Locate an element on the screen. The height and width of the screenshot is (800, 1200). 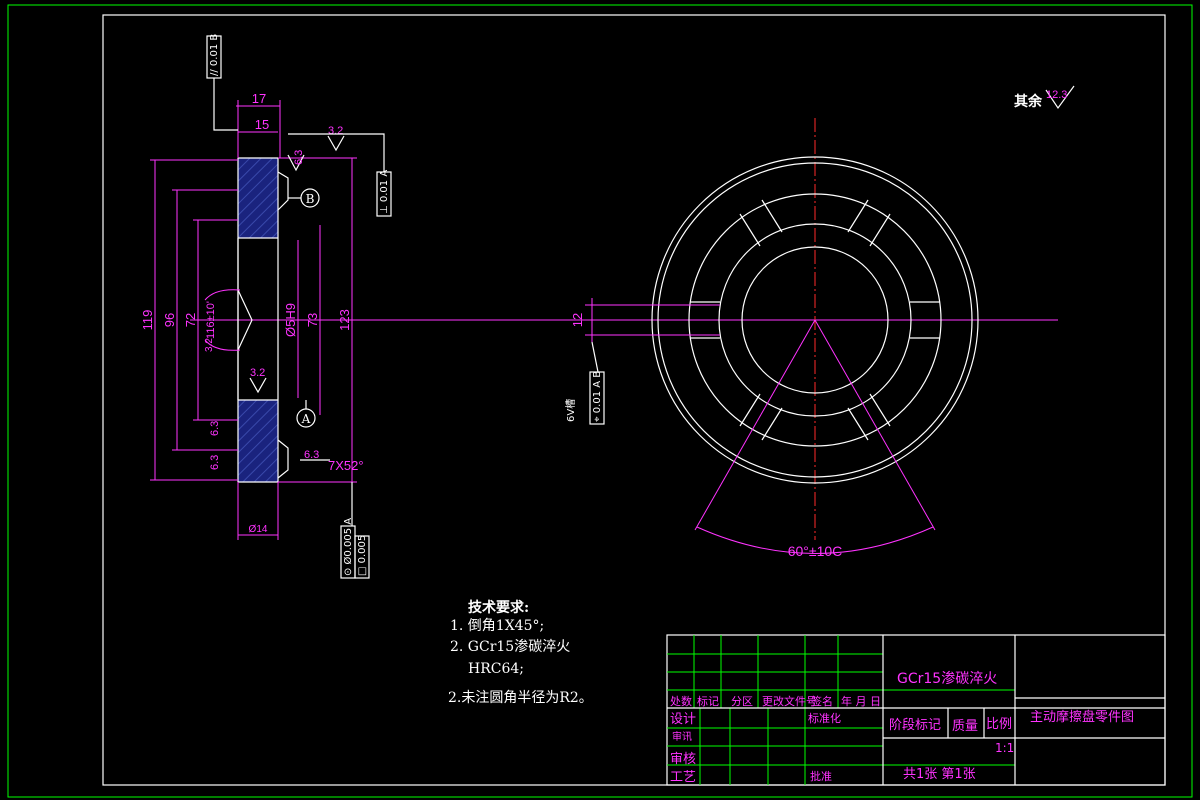
tol-parallel: // 0.01 B is located at coordinates (214, 55).